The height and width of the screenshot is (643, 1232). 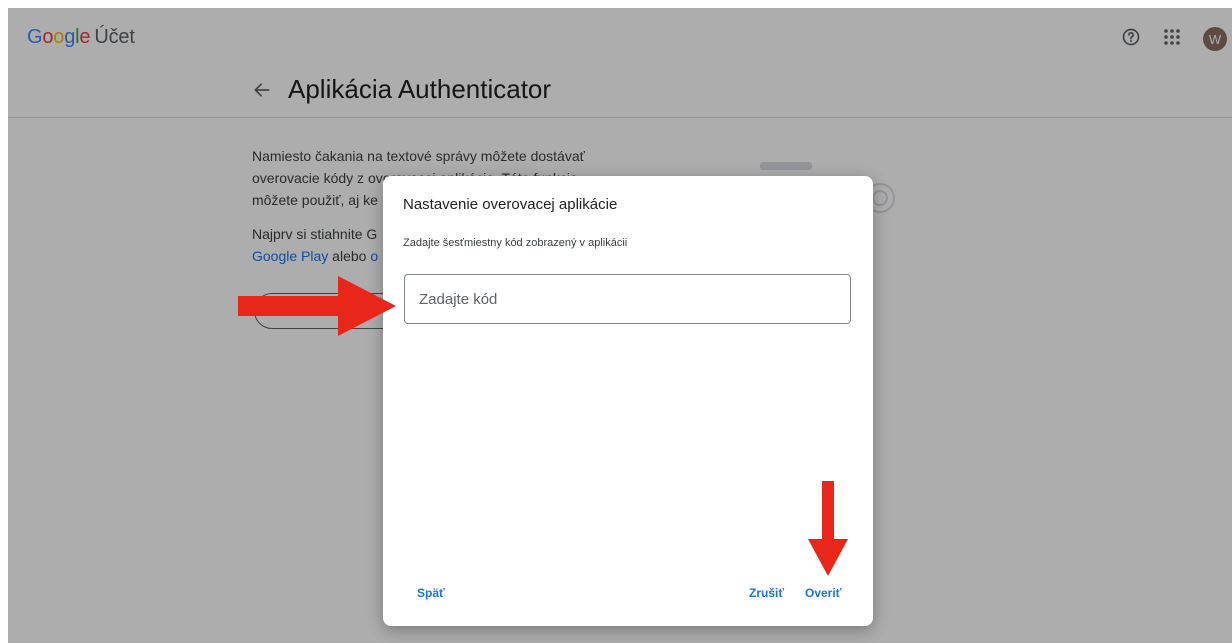 I want to click on verification-code-input, so click(x=627, y=299).